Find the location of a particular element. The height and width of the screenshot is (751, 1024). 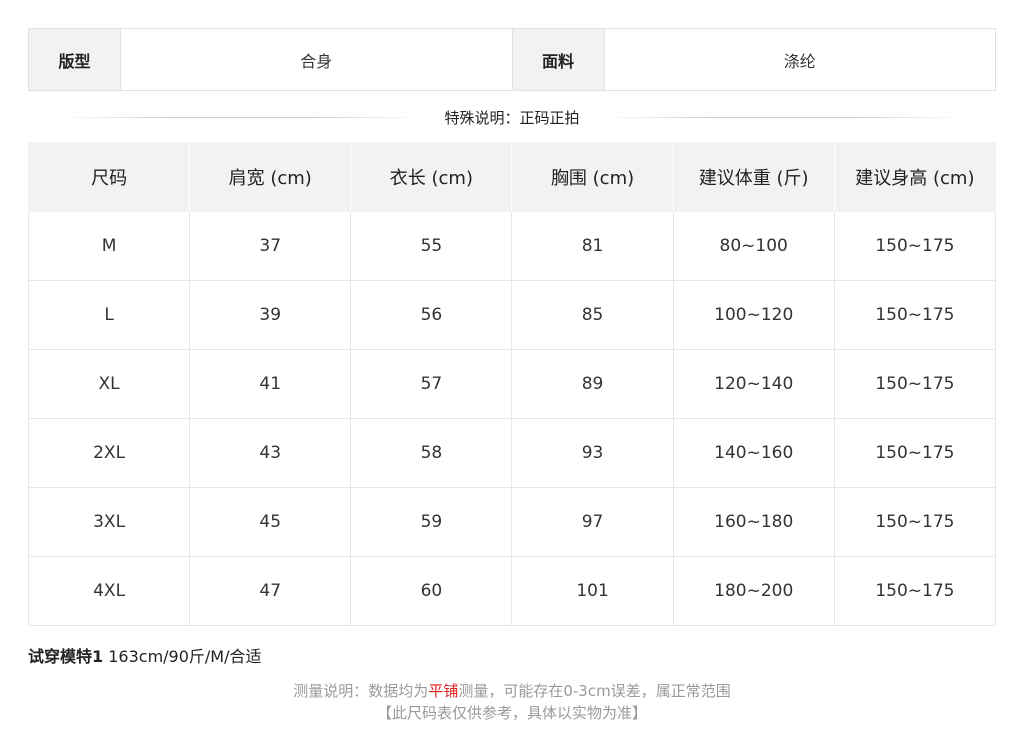

cell-length: 56 is located at coordinates (431, 315).